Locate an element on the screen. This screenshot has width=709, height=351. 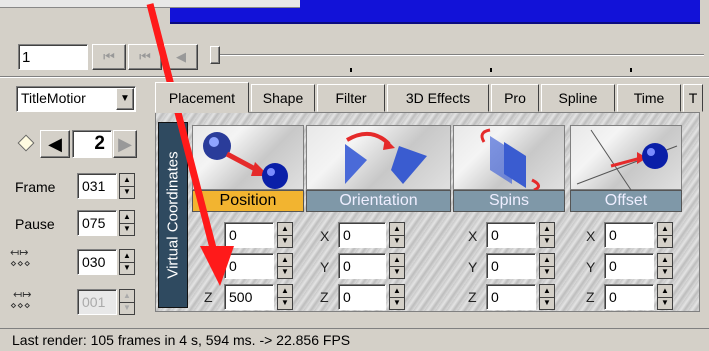
pause-label: Pause is located at coordinates (35, 224).